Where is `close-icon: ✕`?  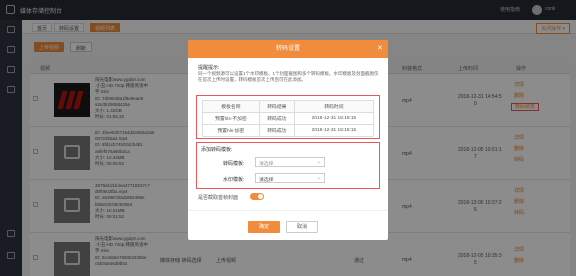 close-icon: ✕ is located at coordinates (380, 49).